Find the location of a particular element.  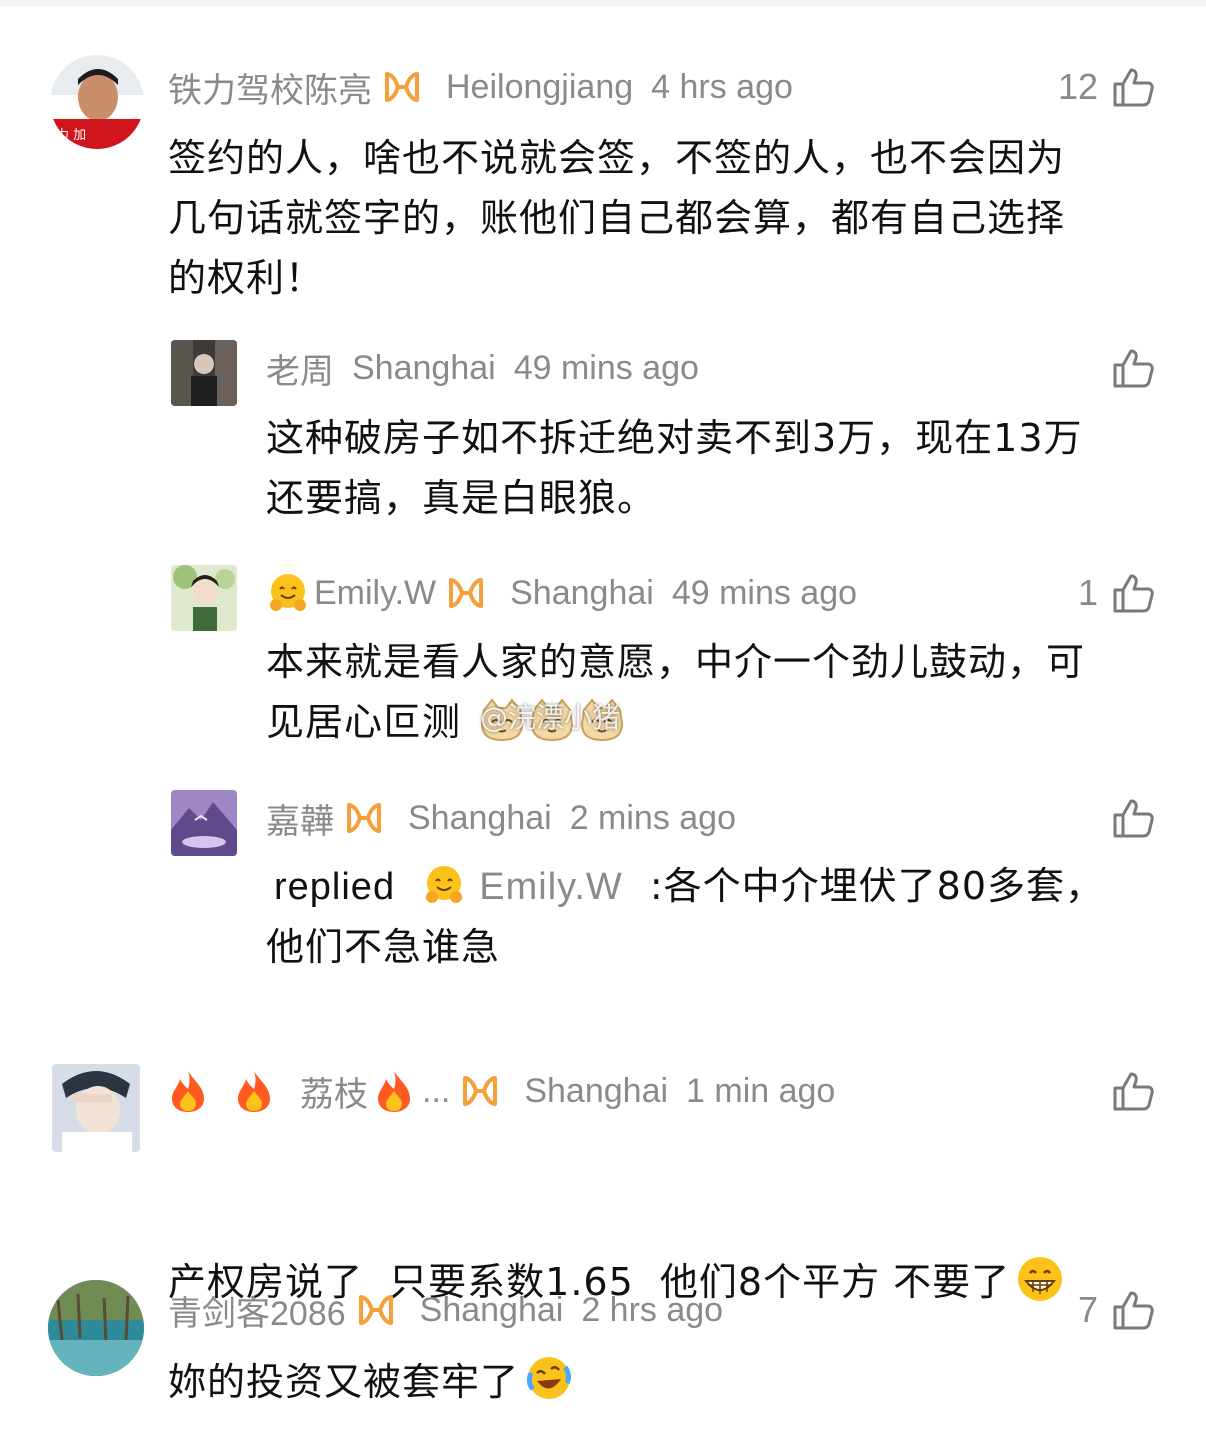

comment-meta: Emily.W Shanghai 49 mins ago is located at coordinates (561, 593).